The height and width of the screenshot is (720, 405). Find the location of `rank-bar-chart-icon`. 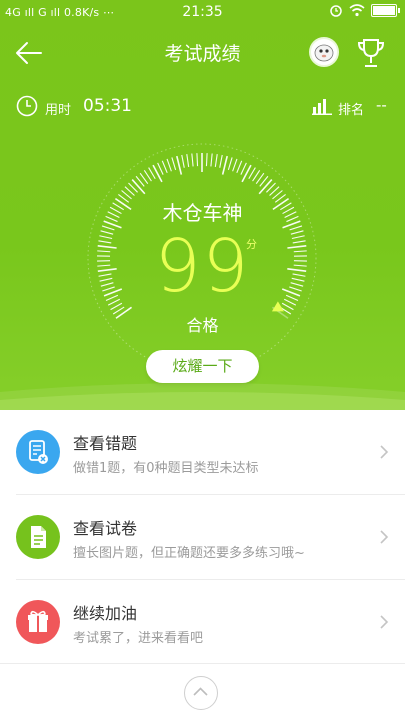

rank-bar-chart-icon is located at coordinates (322, 107).